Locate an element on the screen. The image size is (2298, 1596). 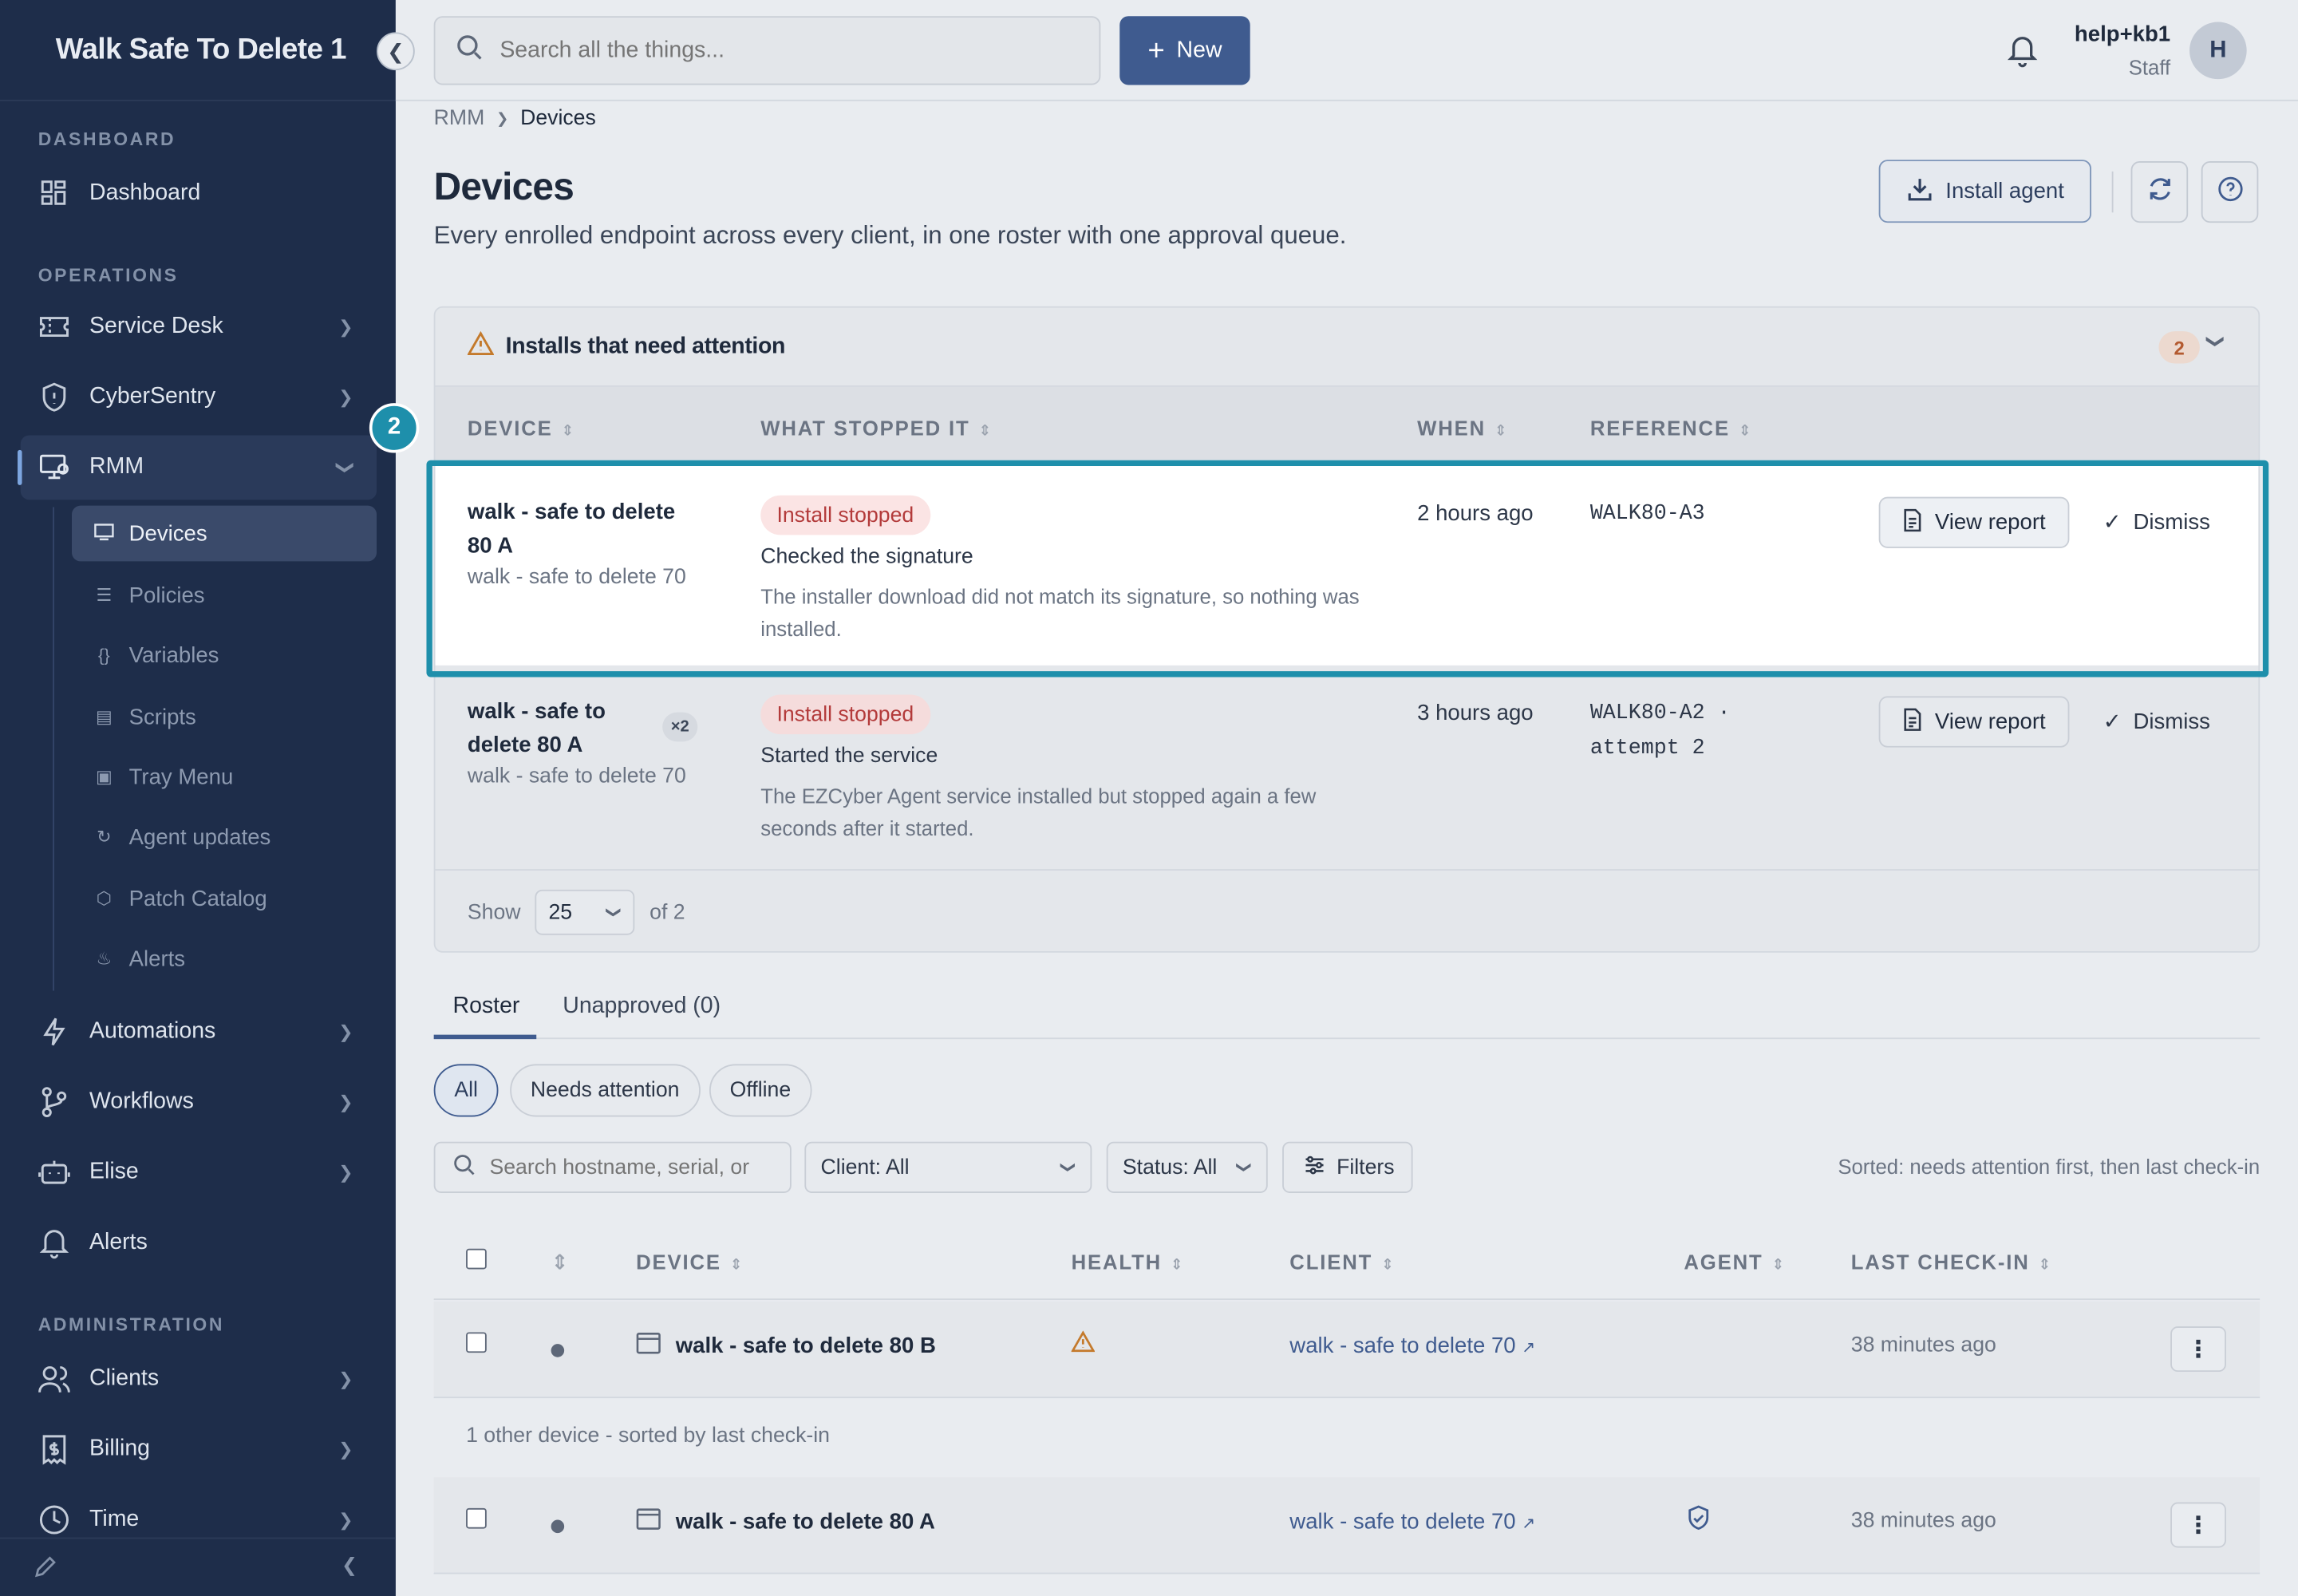
grid-icon is located at coordinates (54, 193).